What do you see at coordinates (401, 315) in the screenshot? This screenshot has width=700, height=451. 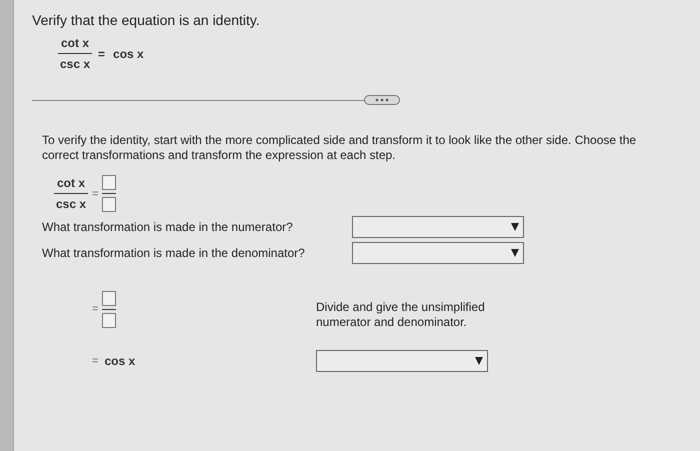 I see `step-hint: Divide and give the unsimplified numerator and denominator.` at bounding box center [401, 315].